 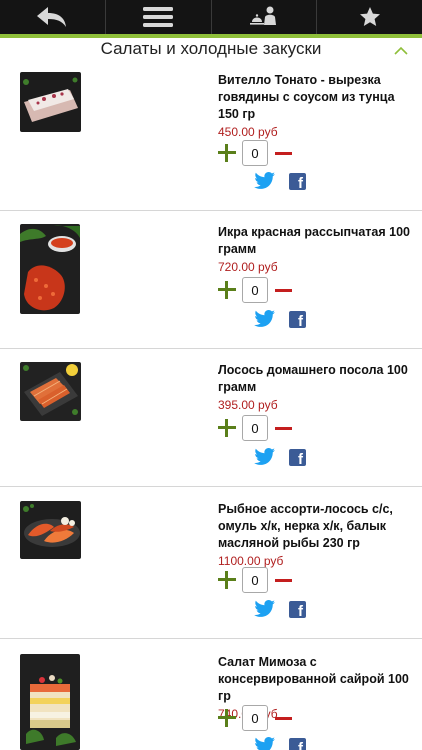 I want to click on menu-button, so click(x=159, y=17).